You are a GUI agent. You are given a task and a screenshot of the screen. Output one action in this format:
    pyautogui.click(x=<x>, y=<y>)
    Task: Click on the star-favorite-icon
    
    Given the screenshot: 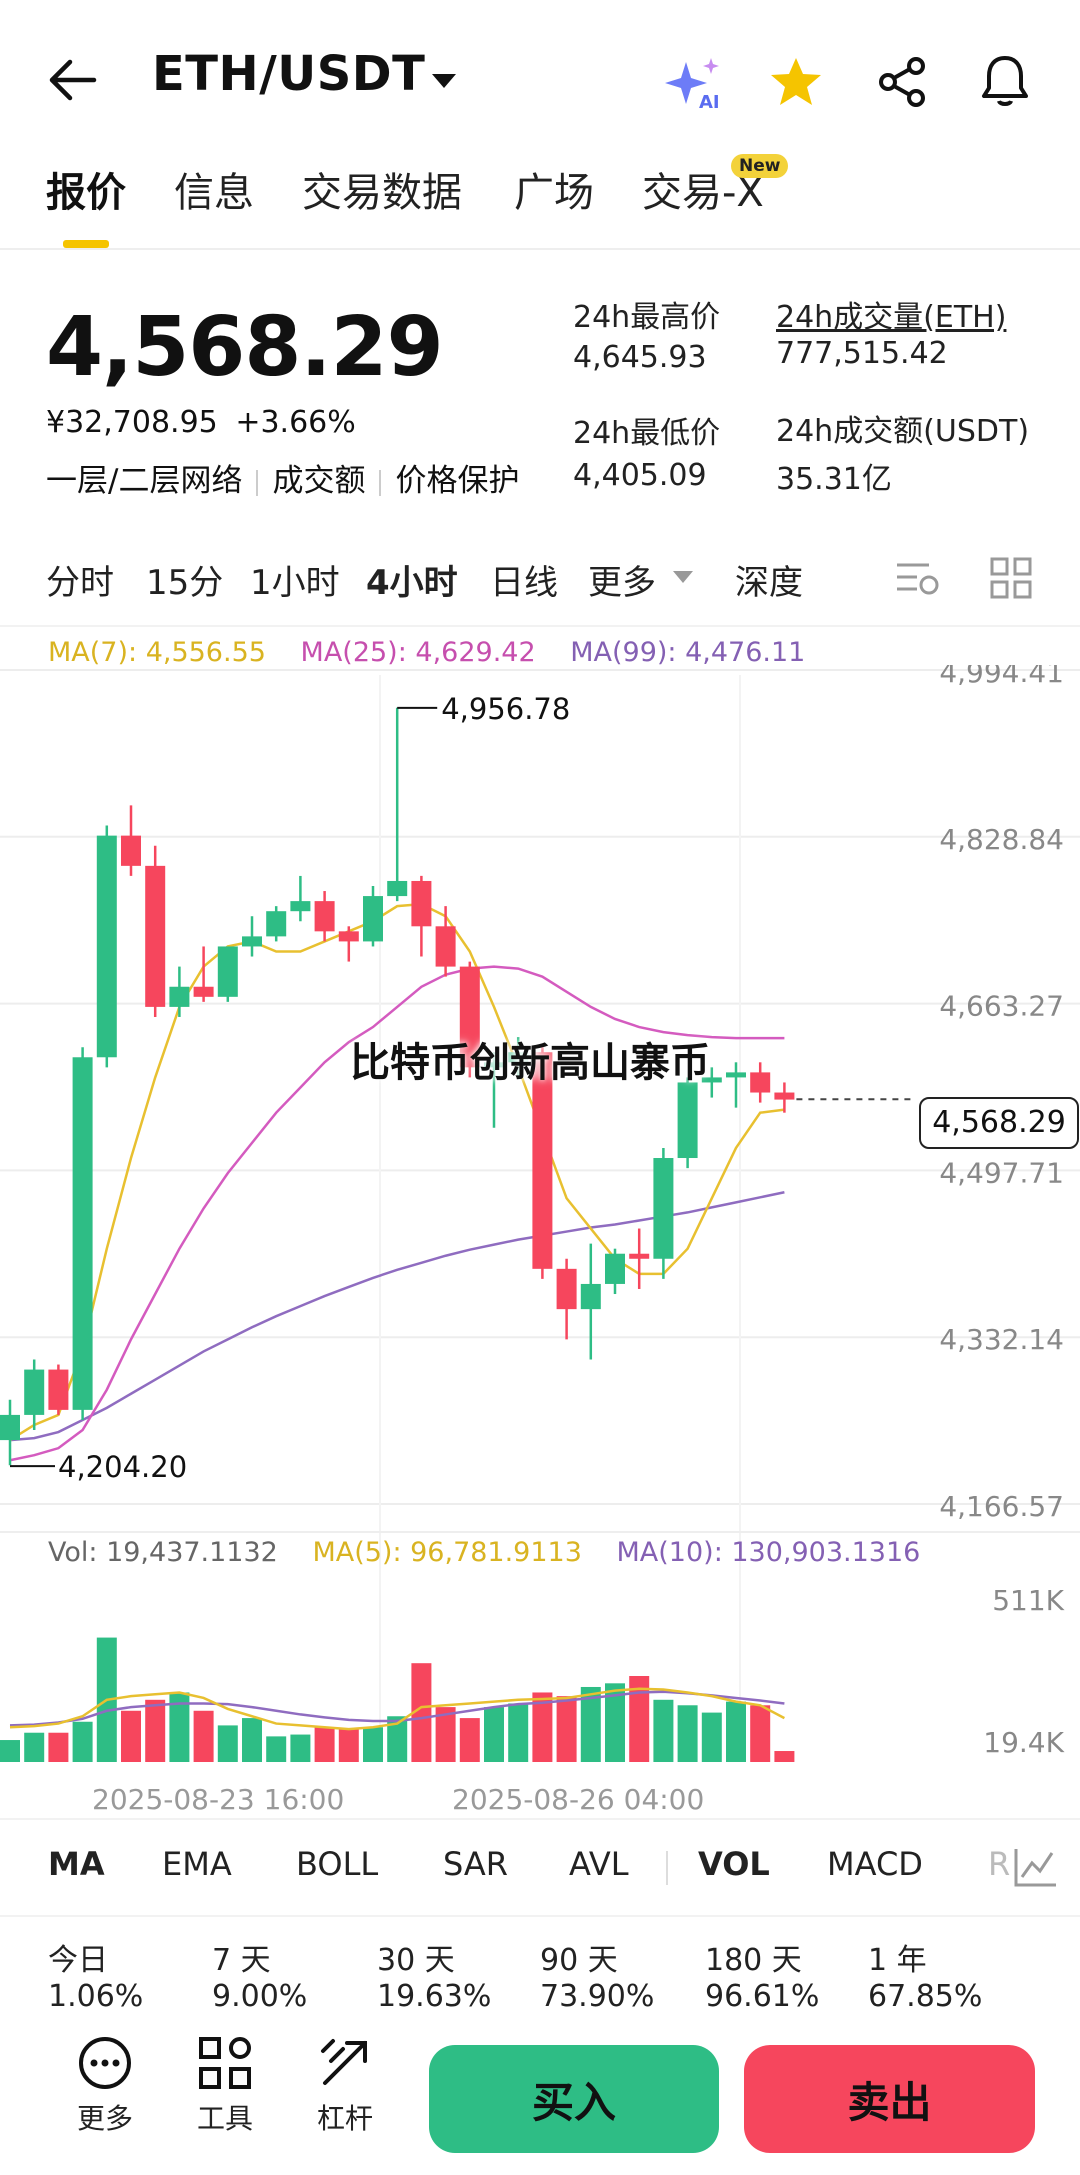 What is the action you would take?
    pyautogui.click(x=796, y=82)
    